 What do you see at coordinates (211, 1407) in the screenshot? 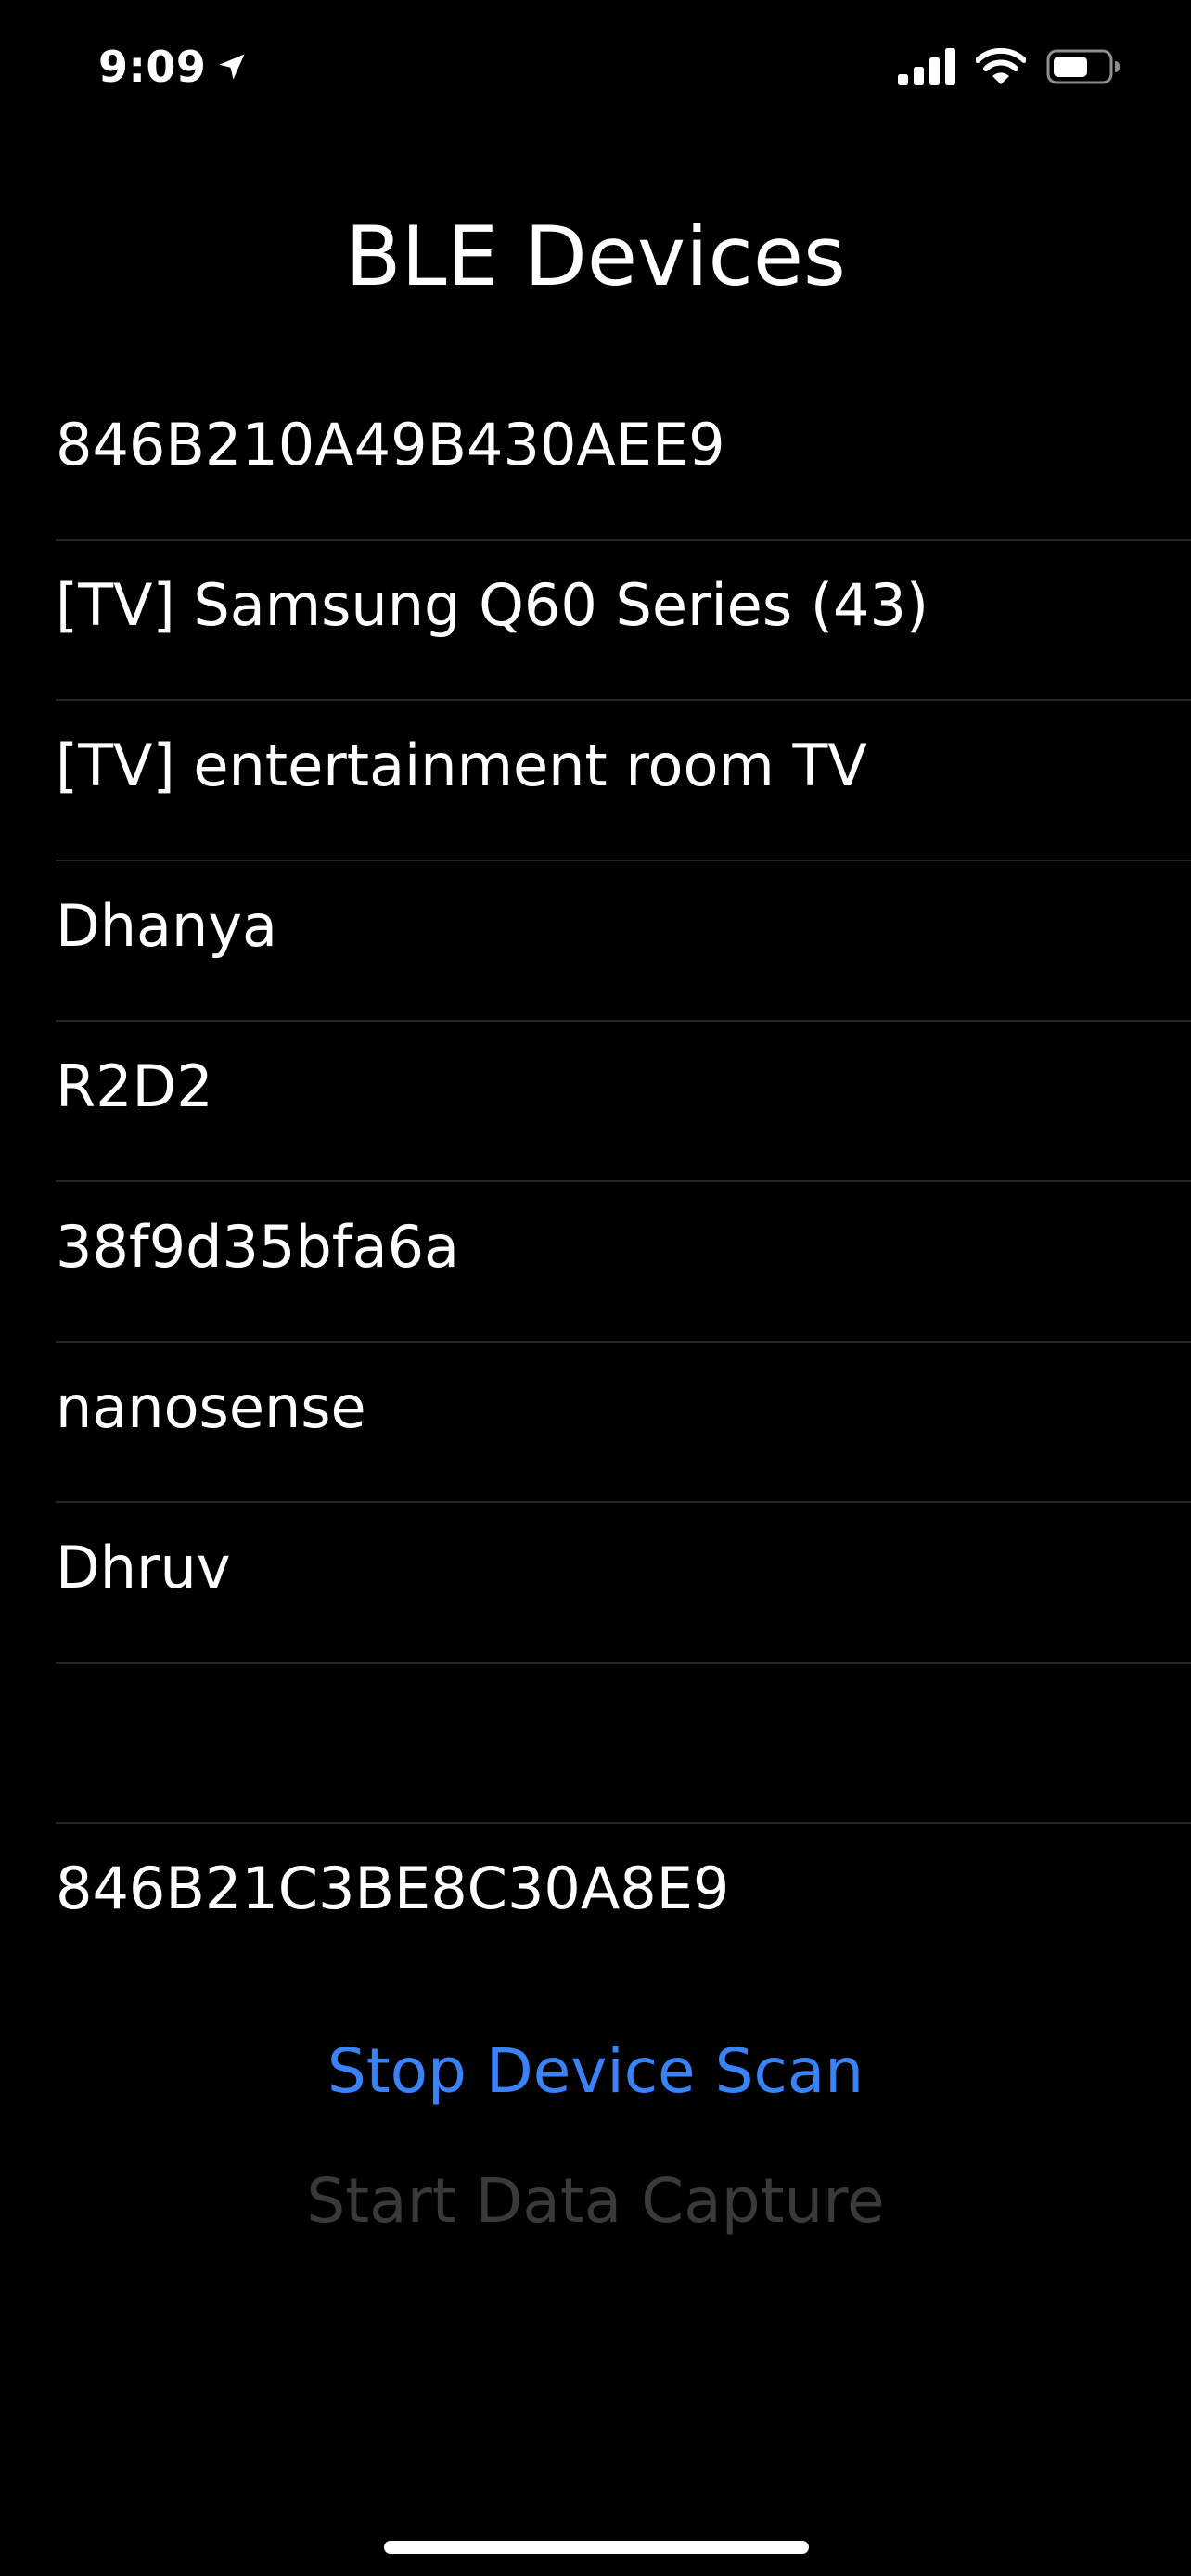
I see `device-name: nanosense` at bounding box center [211, 1407].